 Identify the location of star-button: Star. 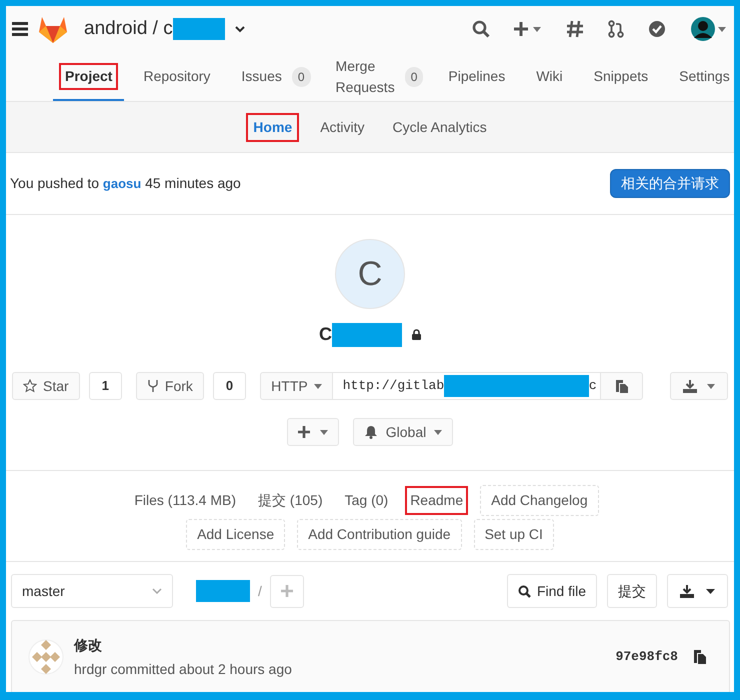
(46, 386).